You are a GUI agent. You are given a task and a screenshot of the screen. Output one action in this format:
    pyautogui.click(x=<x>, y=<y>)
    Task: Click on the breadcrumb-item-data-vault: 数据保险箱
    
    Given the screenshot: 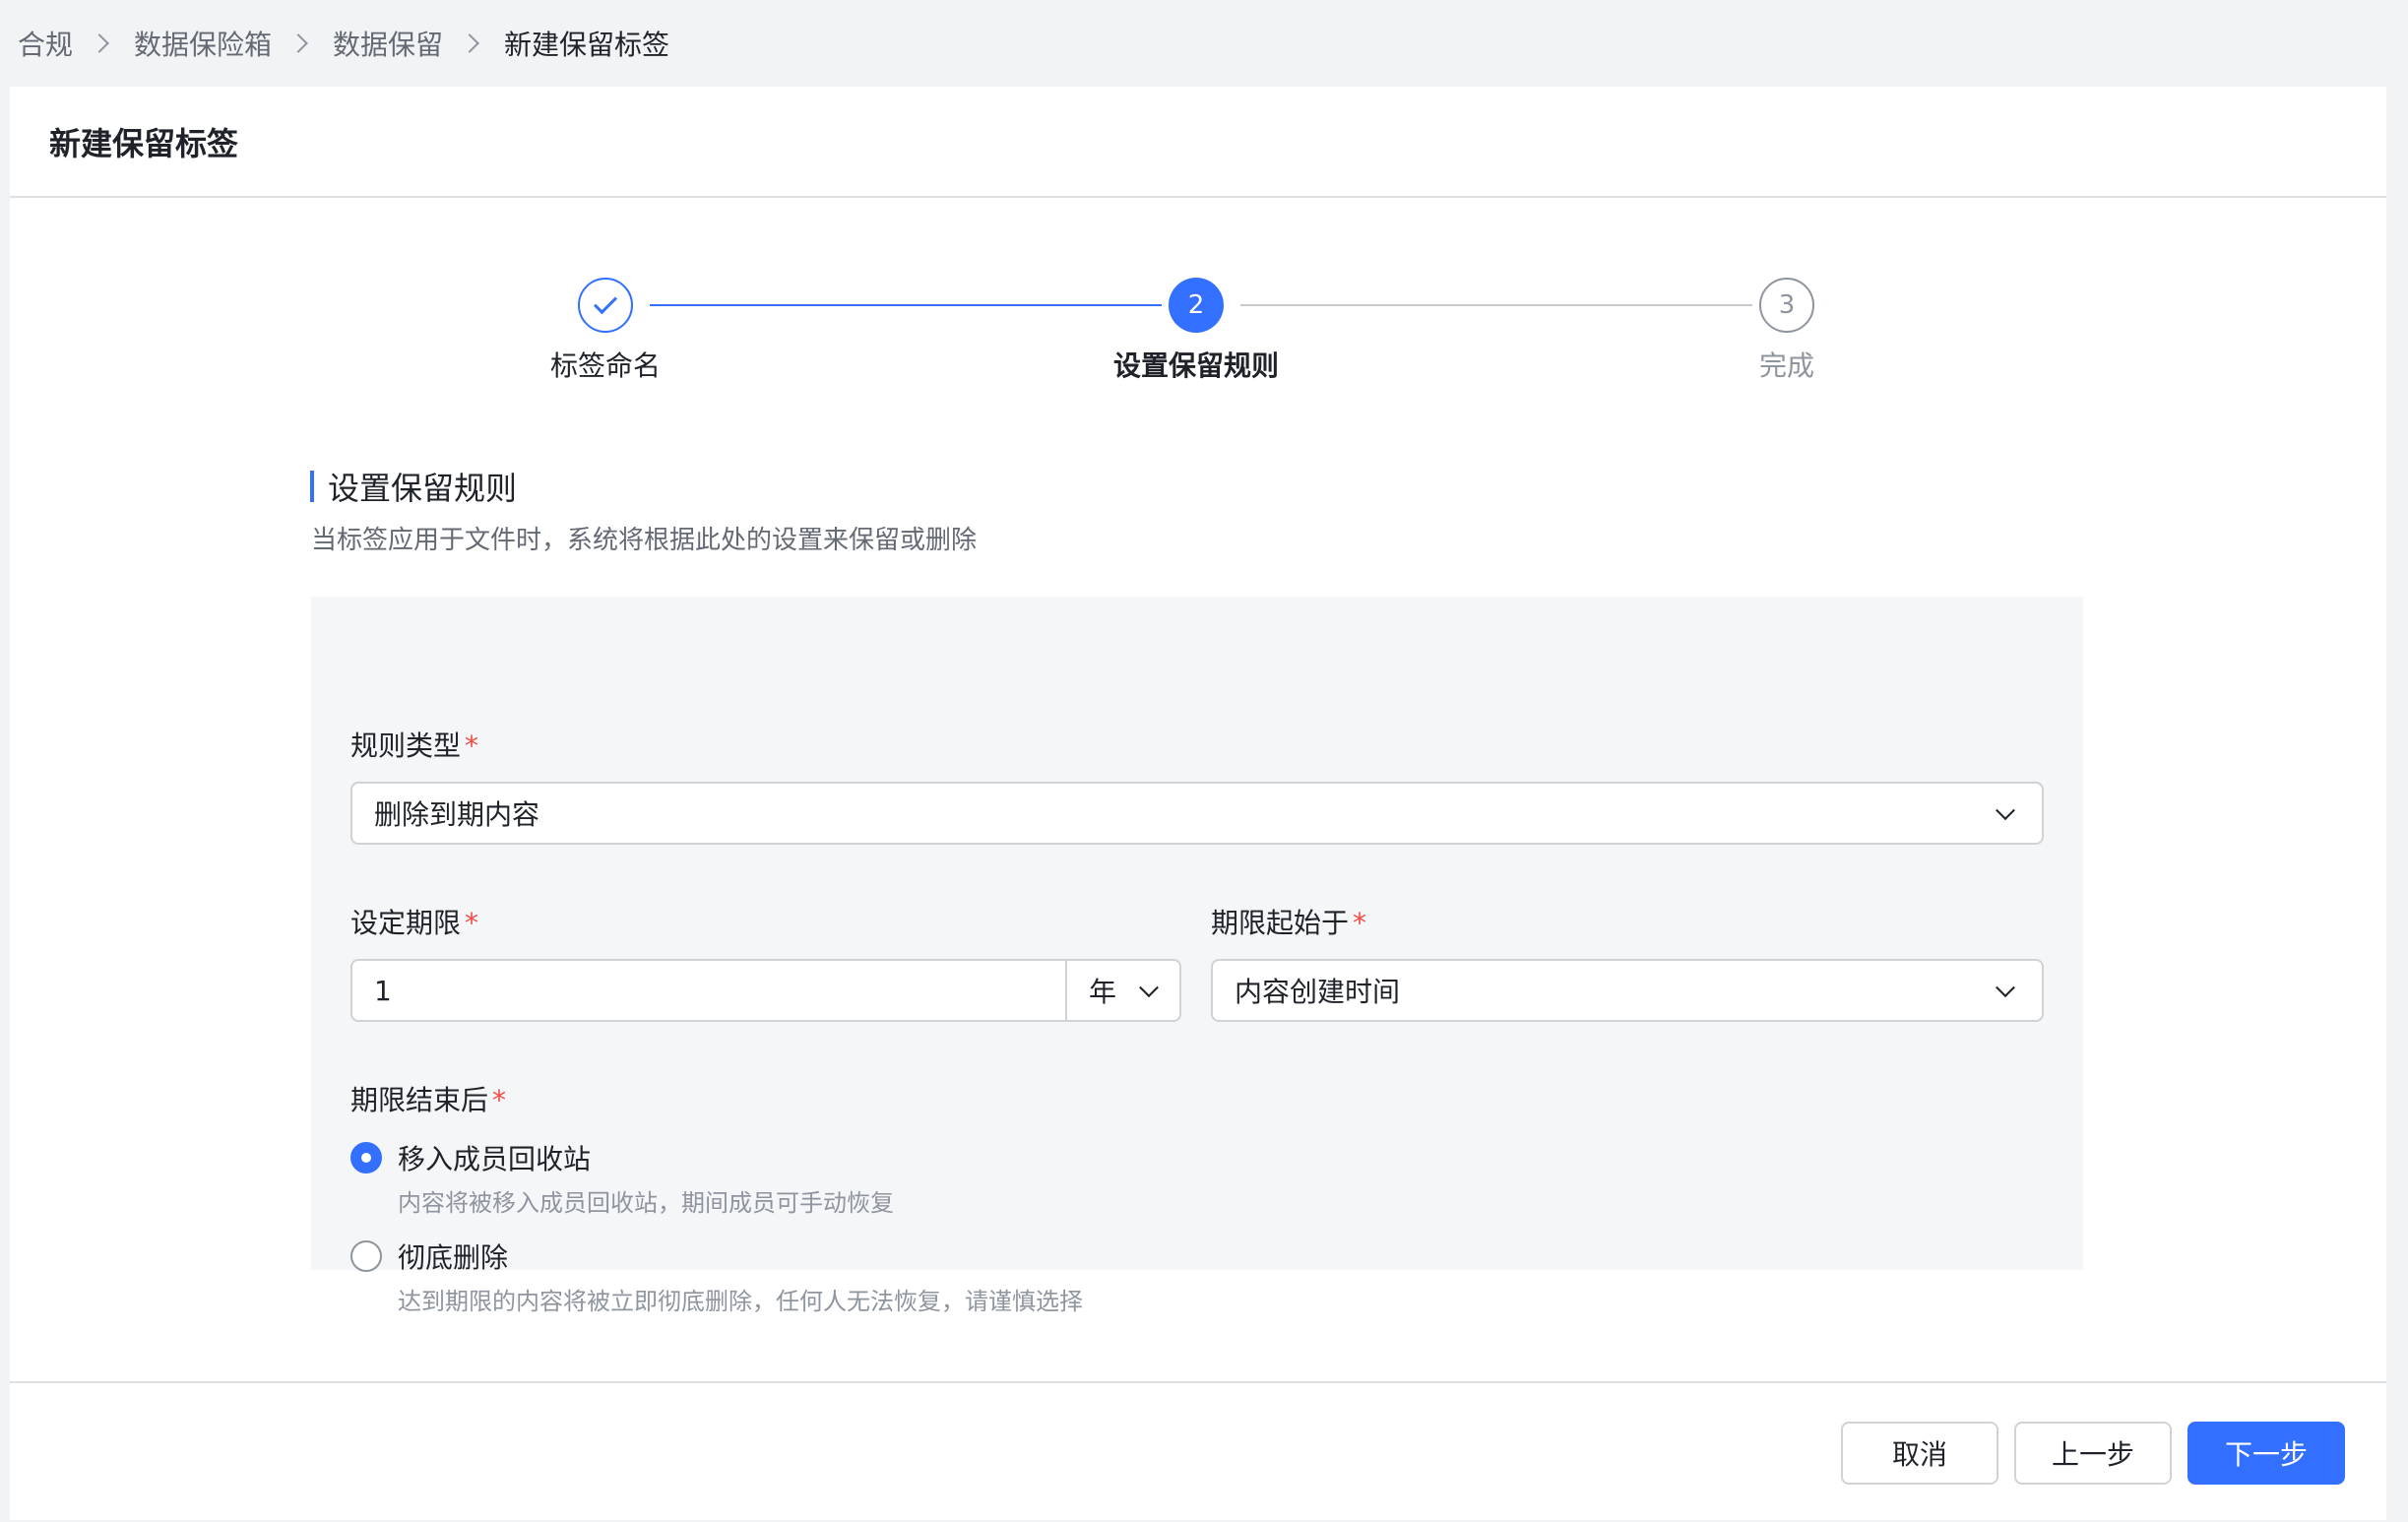 What is the action you would take?
    pyautogui.click(x=203, y=43)
    